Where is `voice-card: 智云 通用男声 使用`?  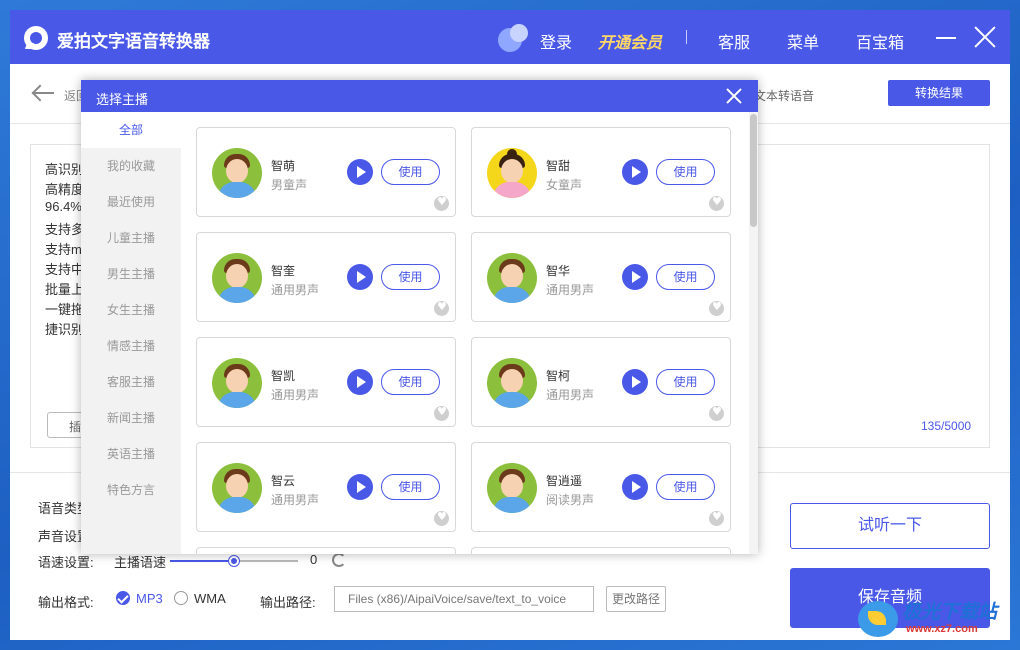
voice-card: 智云 通用男声 使用 is located at coordinates (326, 487).